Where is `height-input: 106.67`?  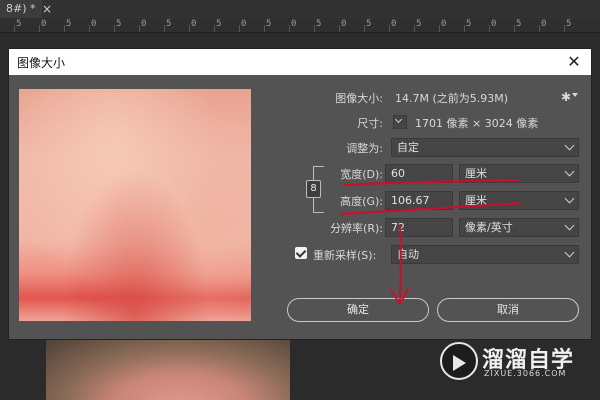
height-input: 106.67 is located at coordinates (419, 200).